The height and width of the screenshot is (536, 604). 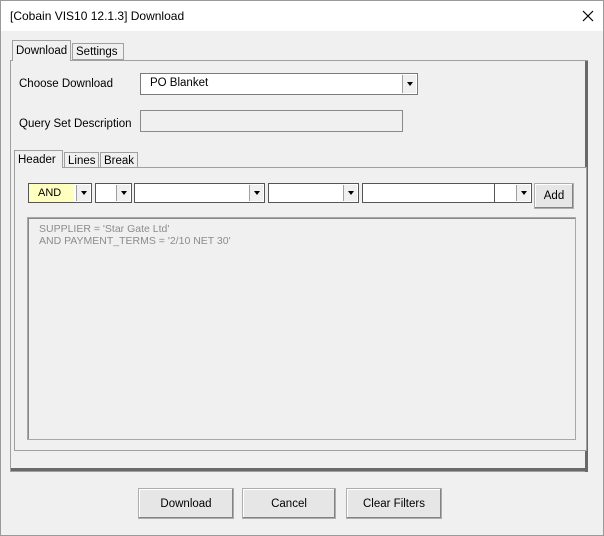 I want to click on conjunction-value: AND, so click(x=51, y=193).